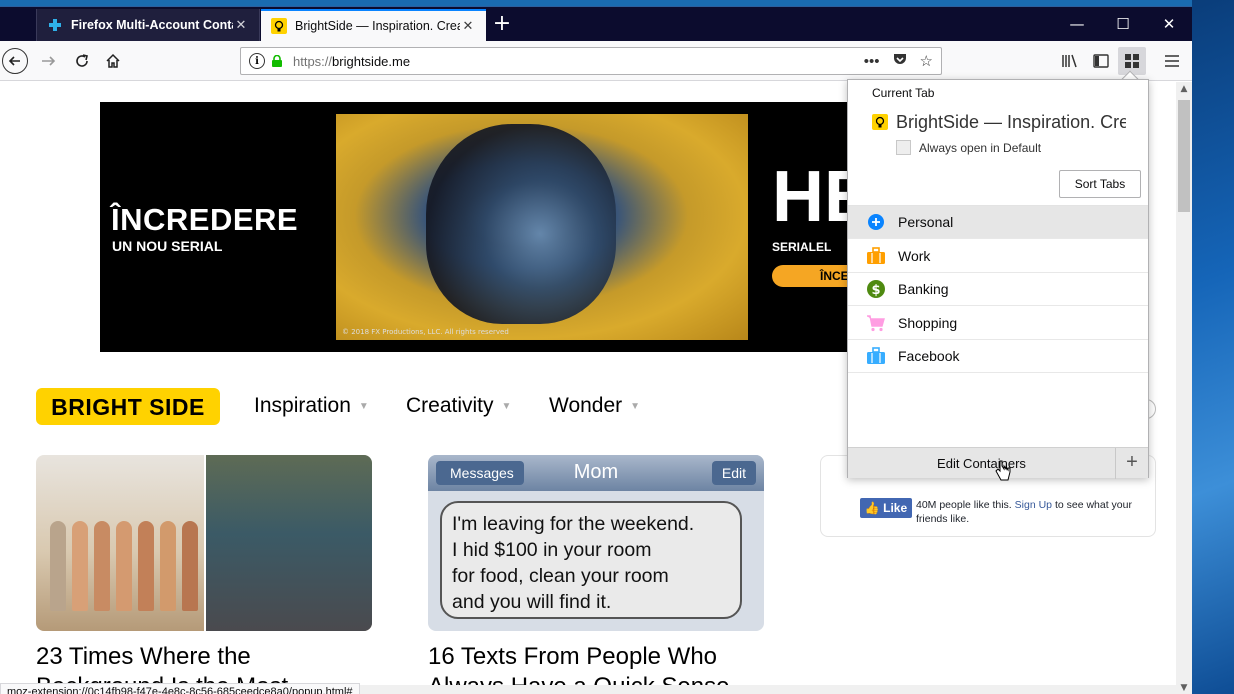  Describe the element at coordinates (914, 256) in the screenshot. I see `container-label: Work` at that location.